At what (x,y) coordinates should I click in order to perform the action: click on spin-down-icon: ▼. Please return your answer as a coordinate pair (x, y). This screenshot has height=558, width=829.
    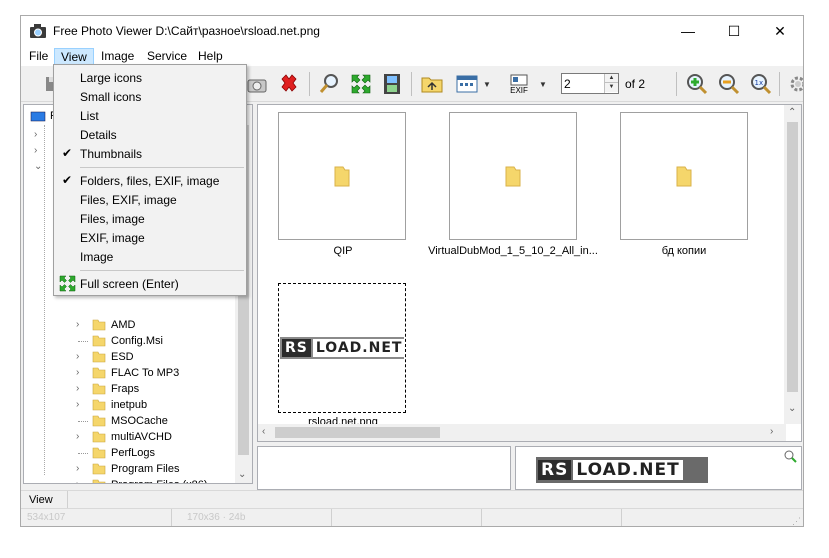
    Looking at the image, I should click on (611, 87).